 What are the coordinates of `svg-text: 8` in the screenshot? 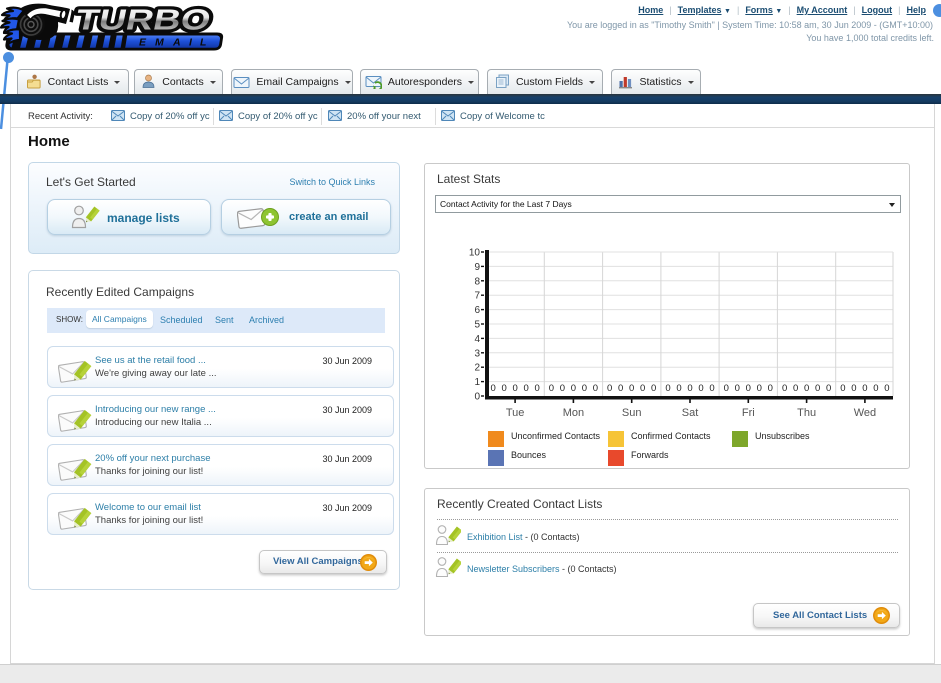 It's located at (477, 281).